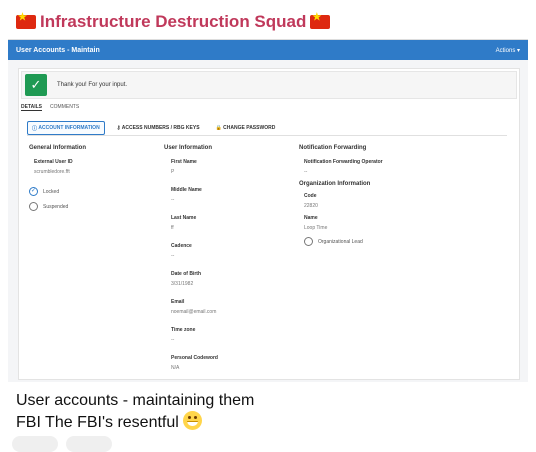 This screenshot has width=536, height=452. Describe the element at coordinates (36, 85) in the screenshot. I see `check-icon: ✓` at that location.